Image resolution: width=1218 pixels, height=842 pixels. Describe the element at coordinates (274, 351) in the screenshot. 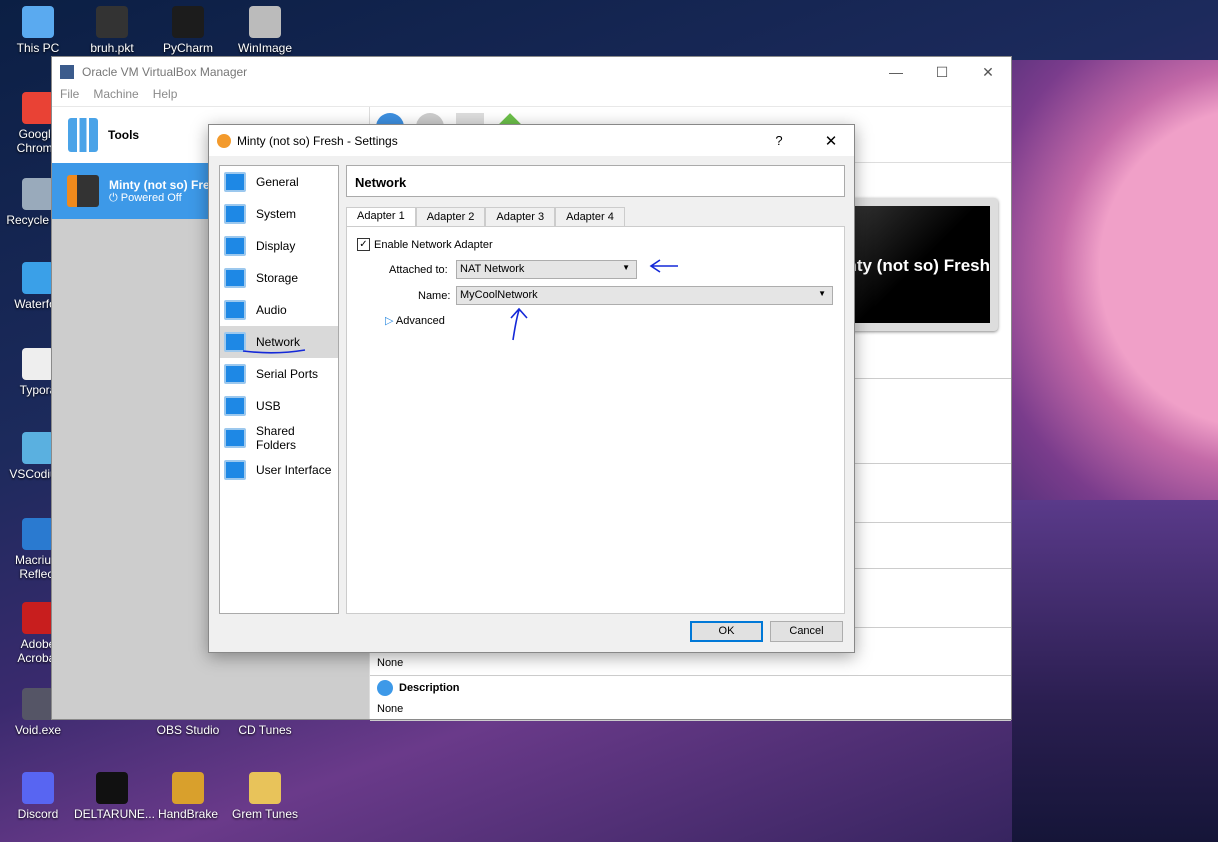

I see `underline-annotation` at that location.